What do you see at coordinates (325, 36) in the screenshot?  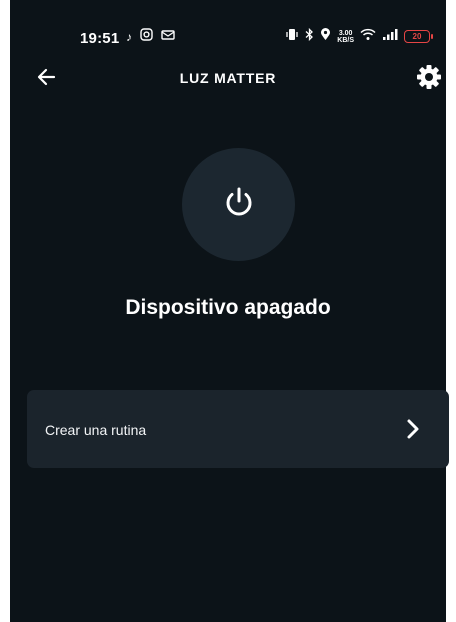 I see `location-icon` at bounding box center [325, 36].